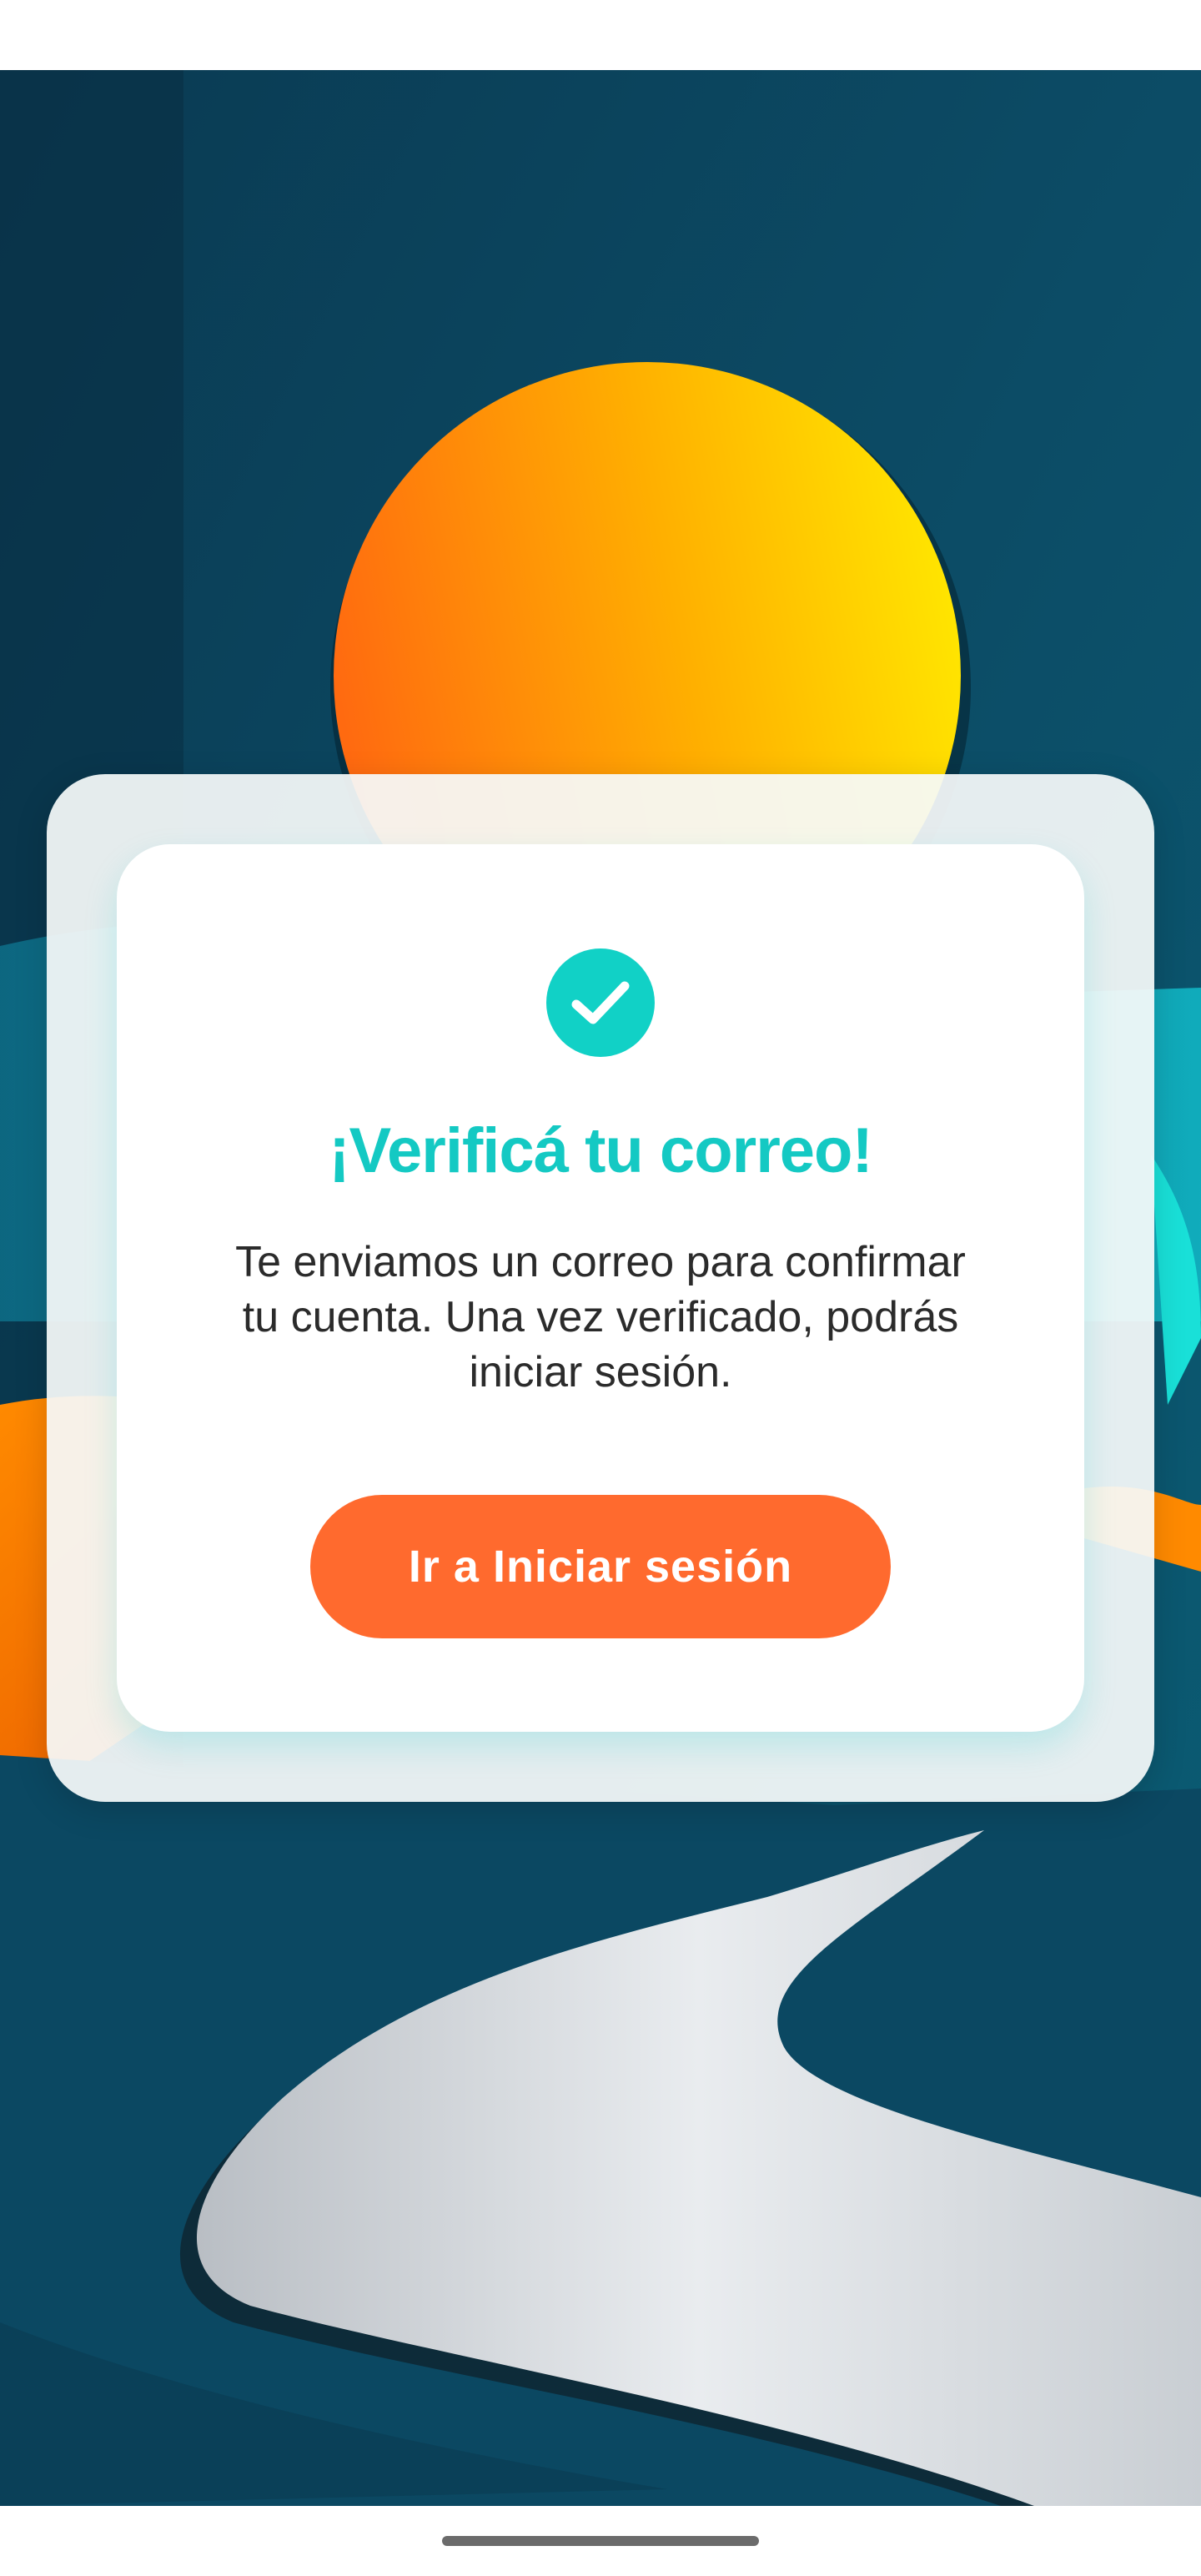 This screenshot has width=1201, height=2576. Describe the element at coordinates (601, 2541) in the screenshot. I see `home-indicator` at that location.